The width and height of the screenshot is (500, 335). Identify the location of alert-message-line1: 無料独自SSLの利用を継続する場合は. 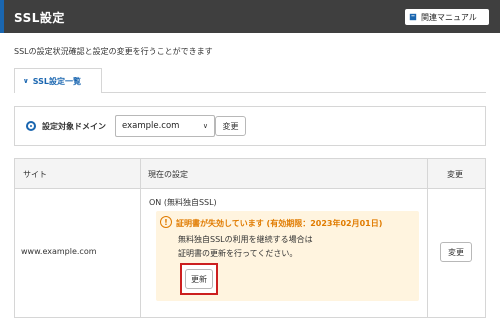
(245, 239).